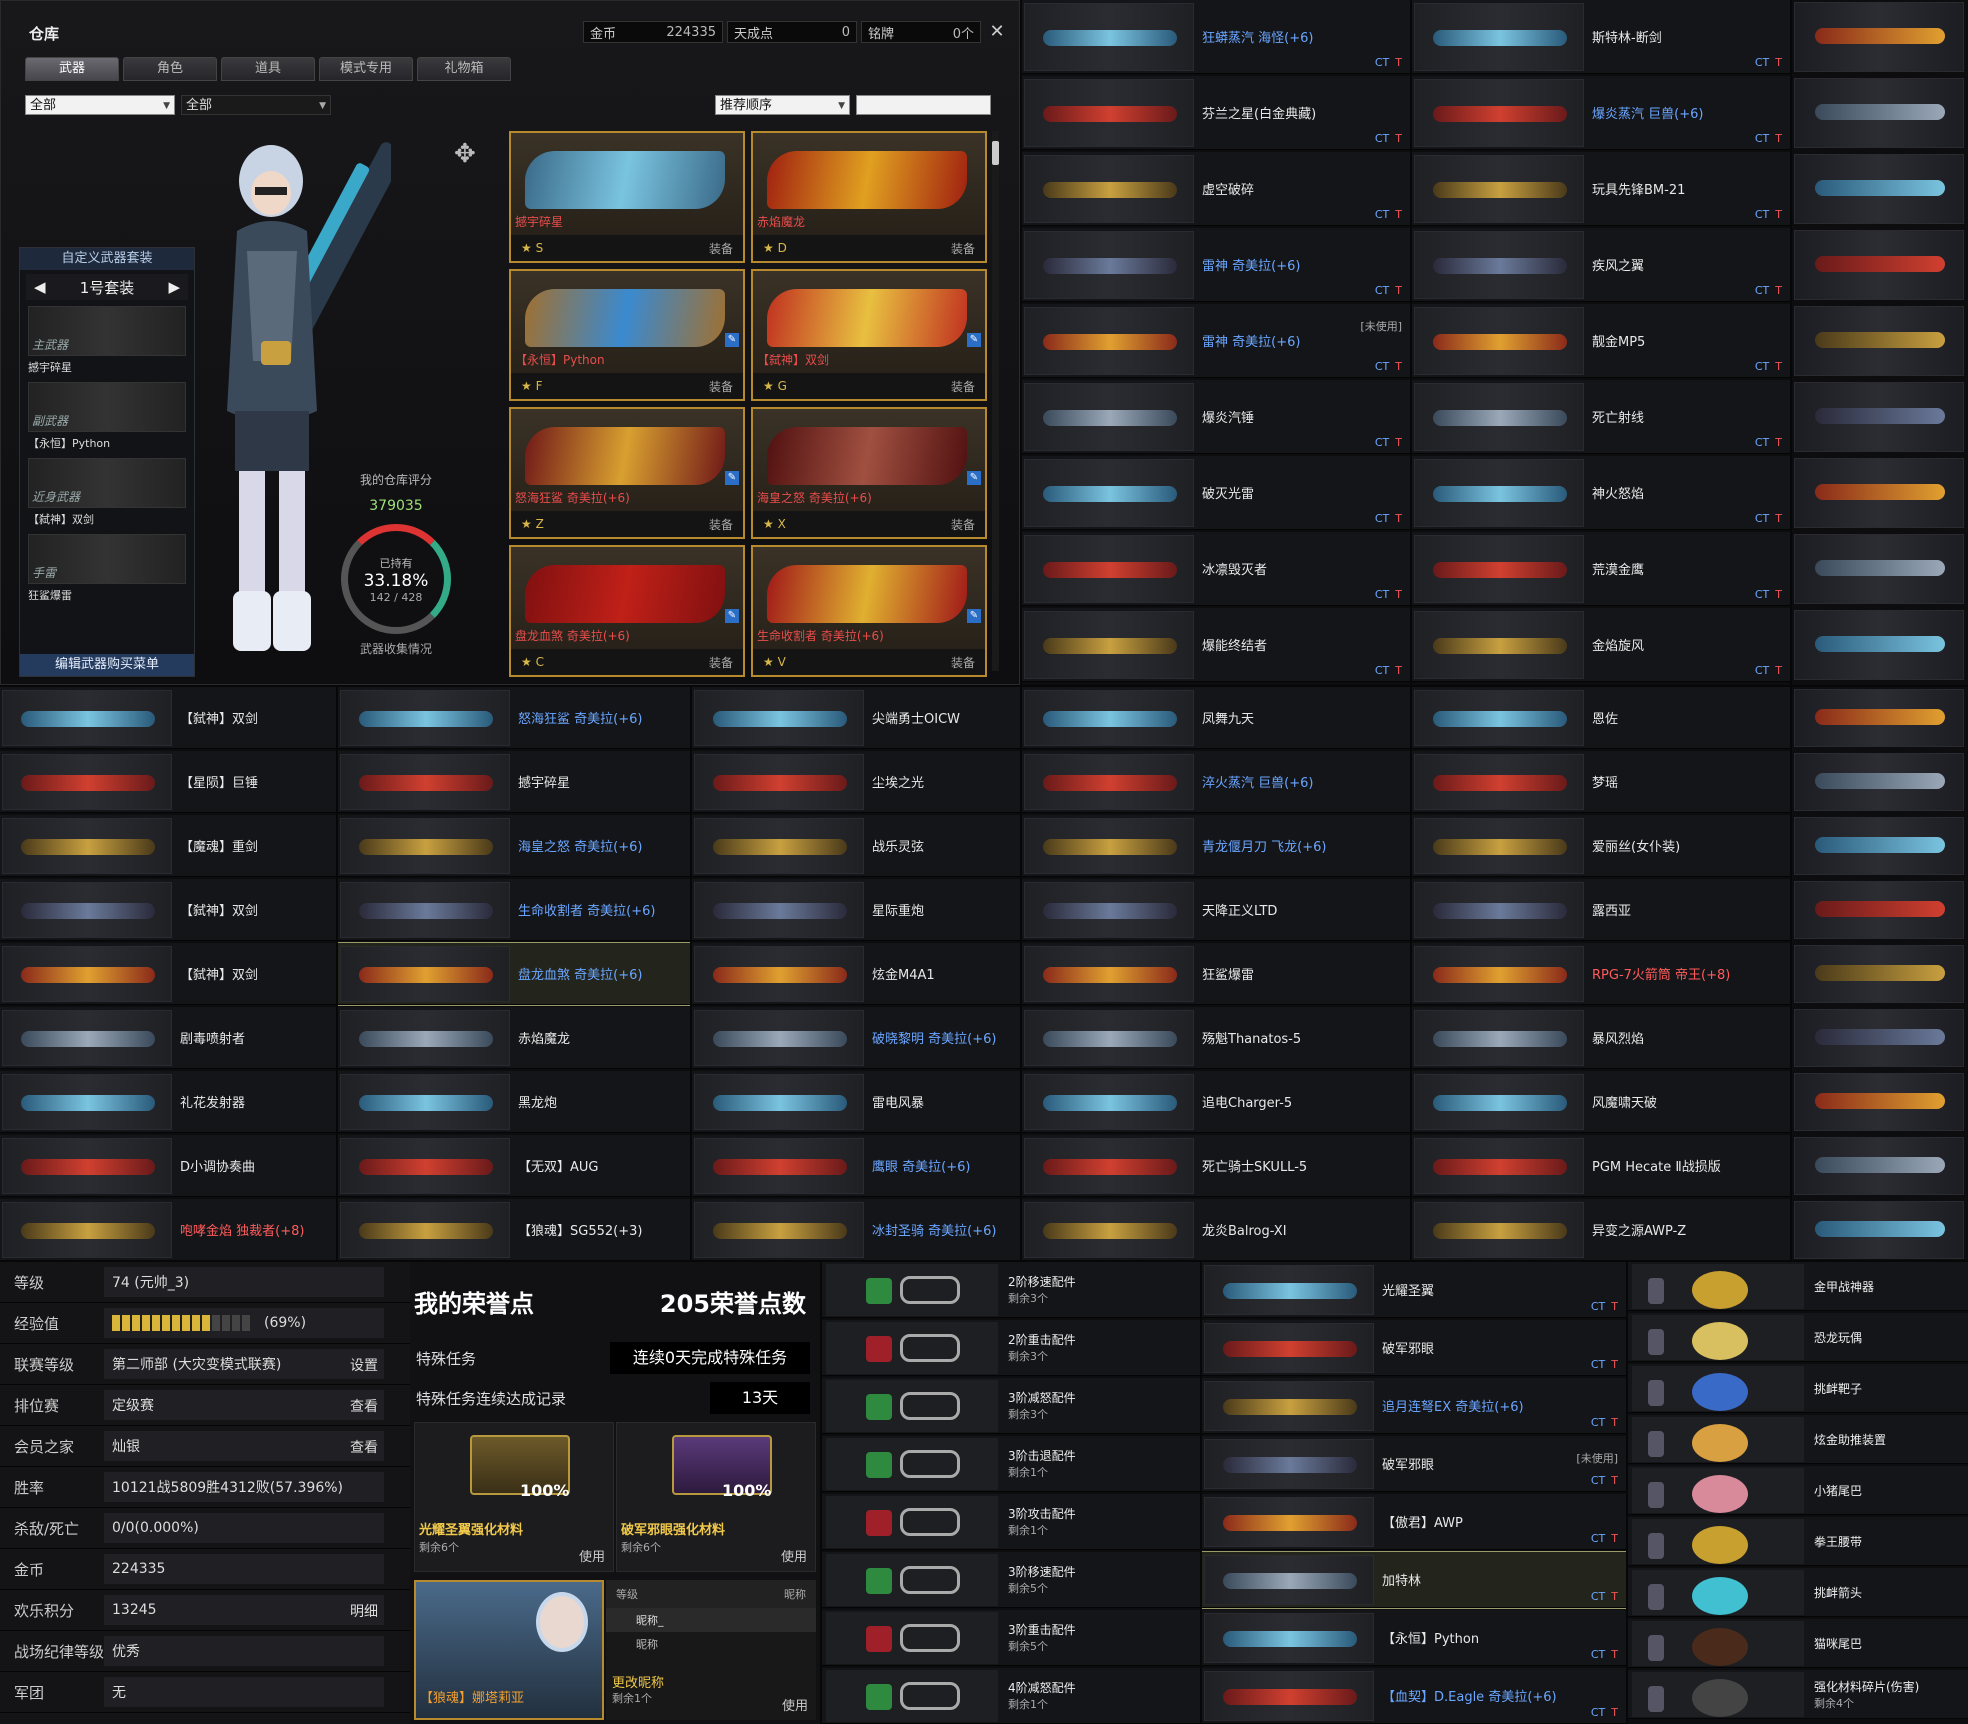 The height and width of the screenshot is (1724, 1968). Describe the element at coordinates (1216, 417) in the screenshot. I see `list-item: 爆炎汽锤 CT T` at that location.